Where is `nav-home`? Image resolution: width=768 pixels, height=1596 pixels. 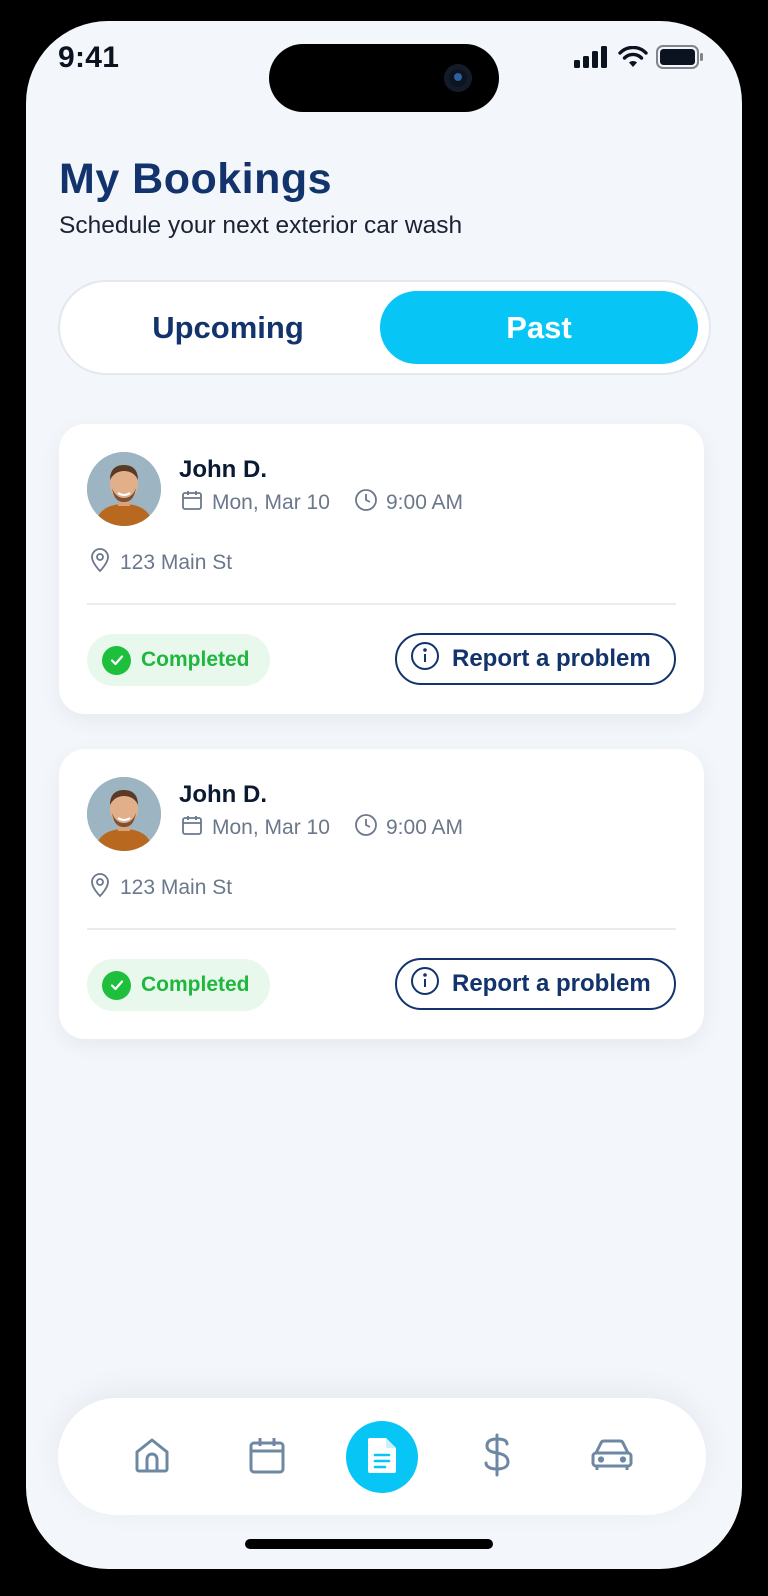
nav-home is located at coordinates (152, 1457).